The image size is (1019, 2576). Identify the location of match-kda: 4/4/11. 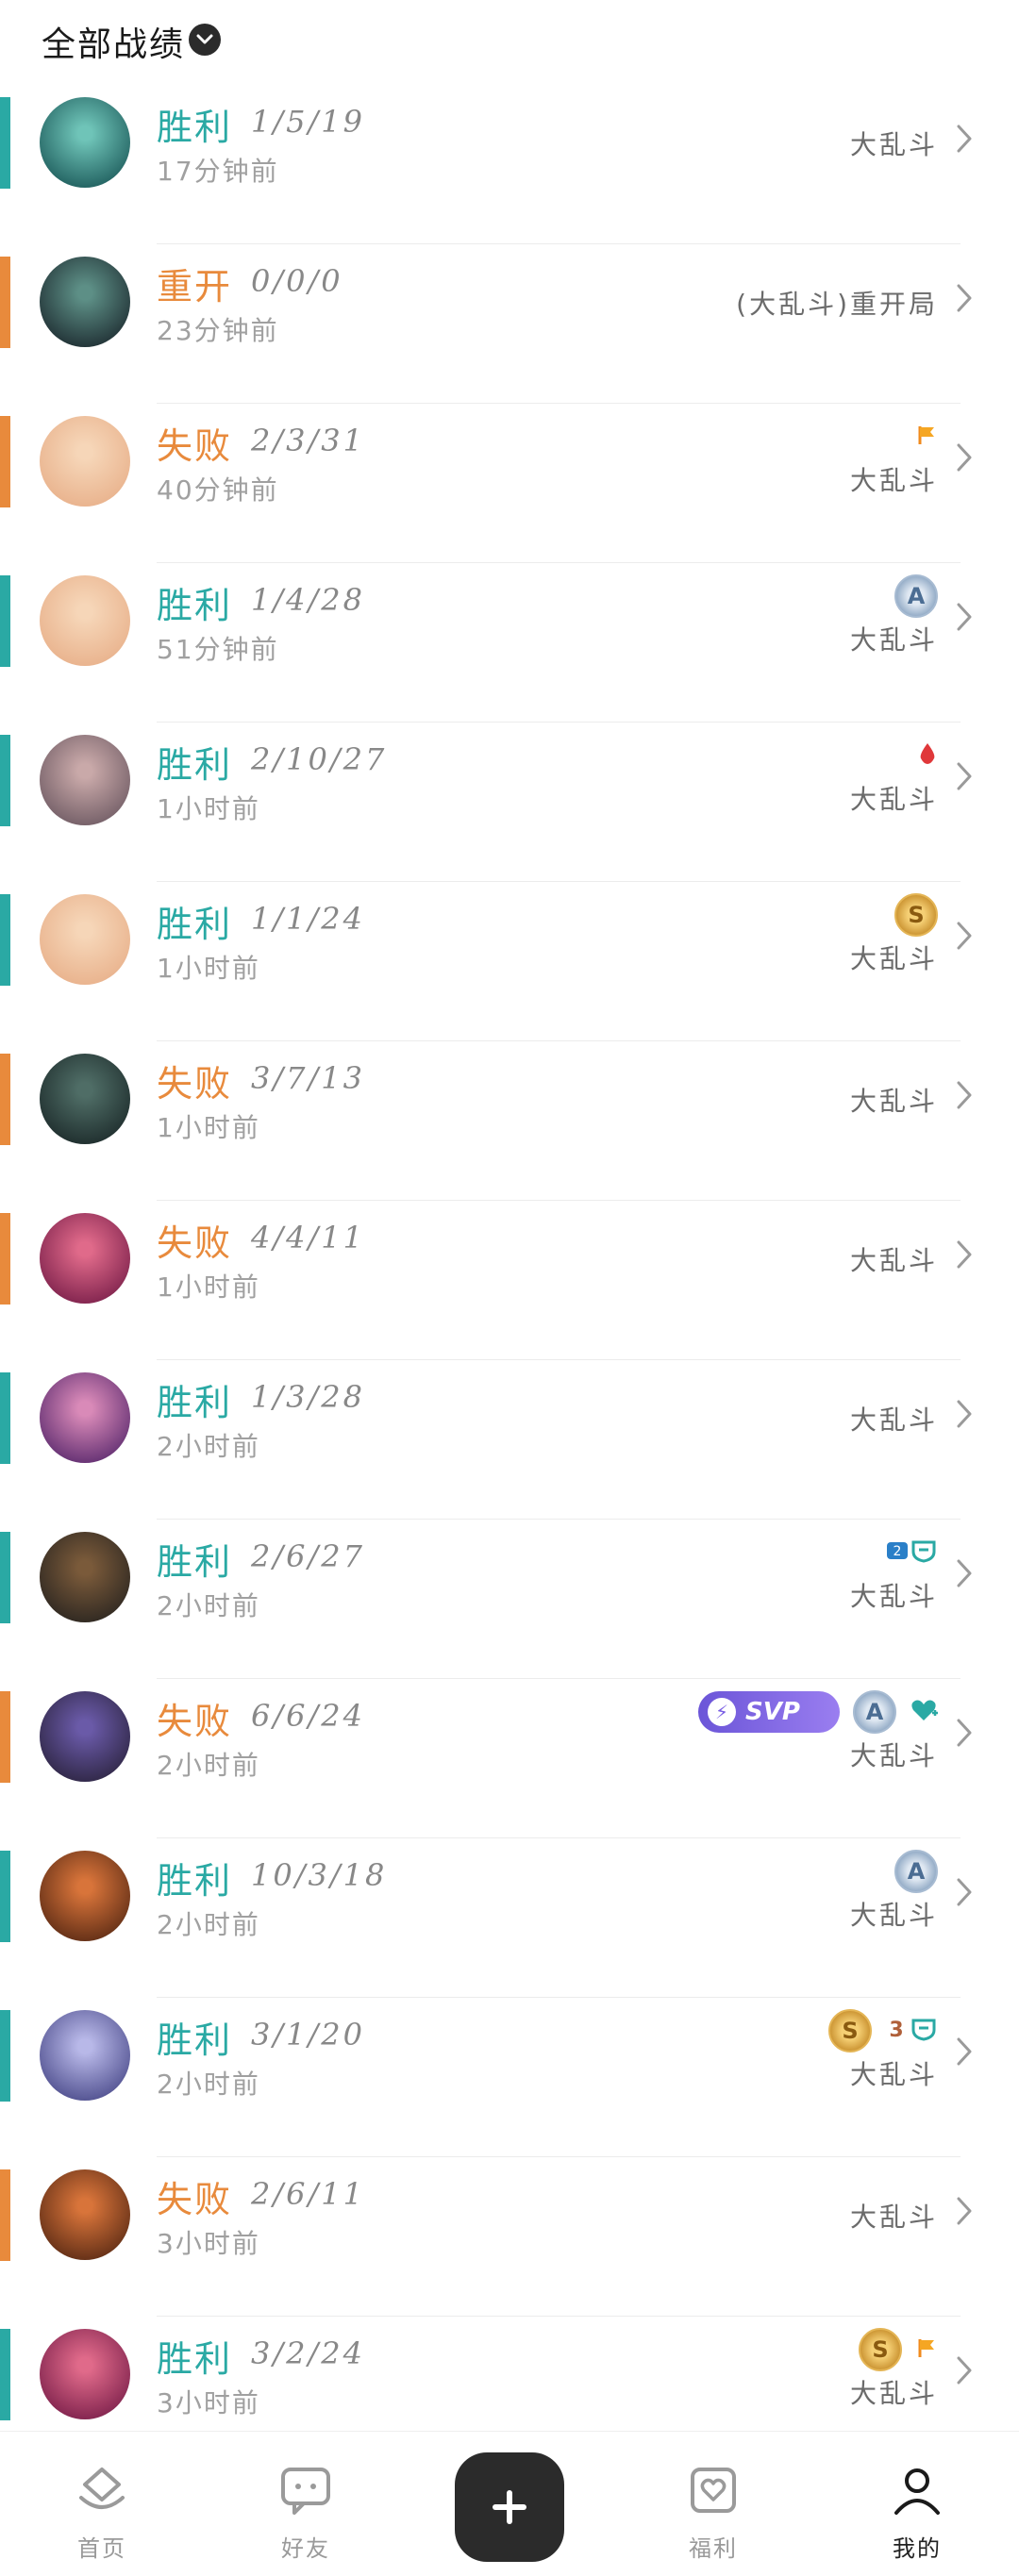
(308, 1237).